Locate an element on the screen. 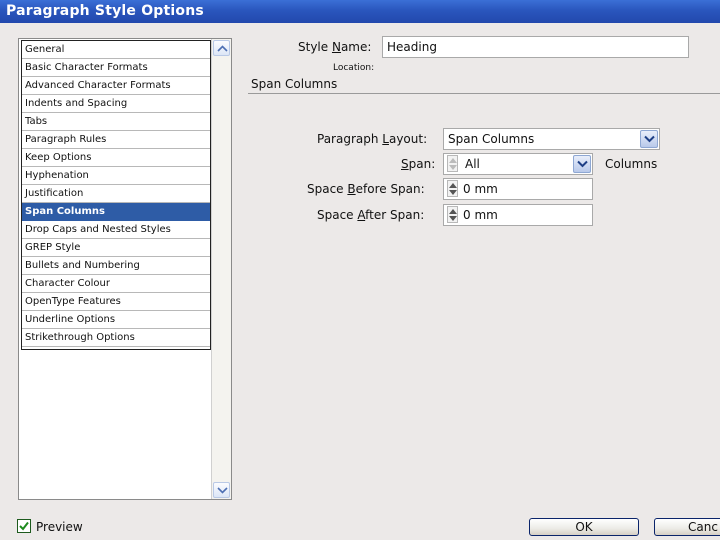 The width and height of the screenshot is (720, 540). window-title: Paragraph Style Options is located at coordinates (105, 11).